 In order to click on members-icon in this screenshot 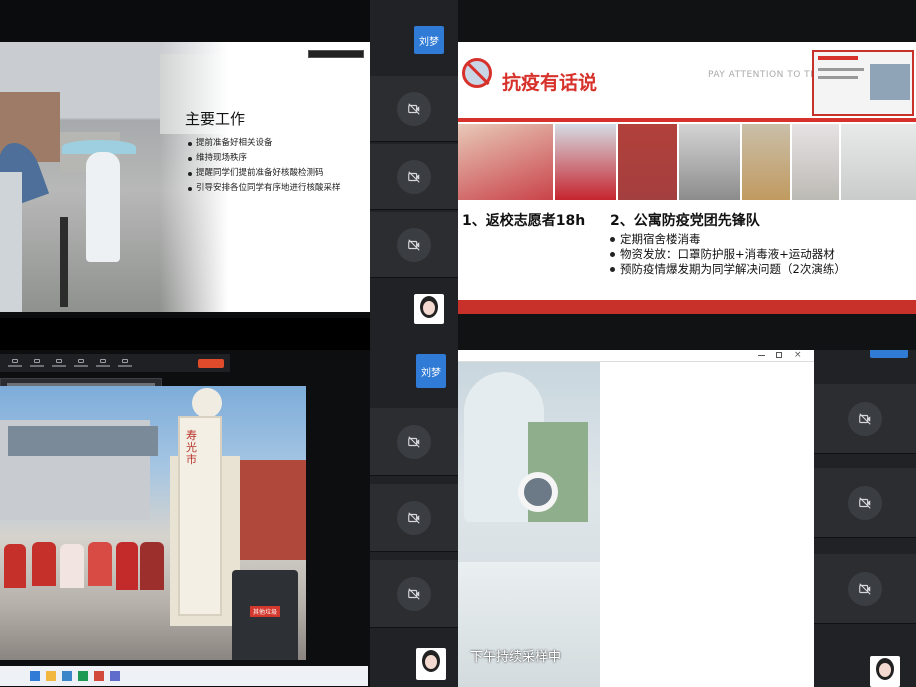, I will do `click(81, 363)`.